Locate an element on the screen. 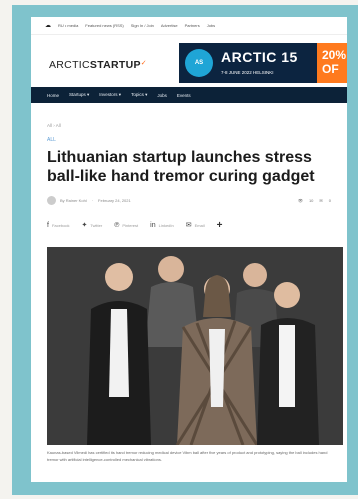 The image size is (358, 499). nav-item-jobs: Jobs is located at coordinates (162, 95).